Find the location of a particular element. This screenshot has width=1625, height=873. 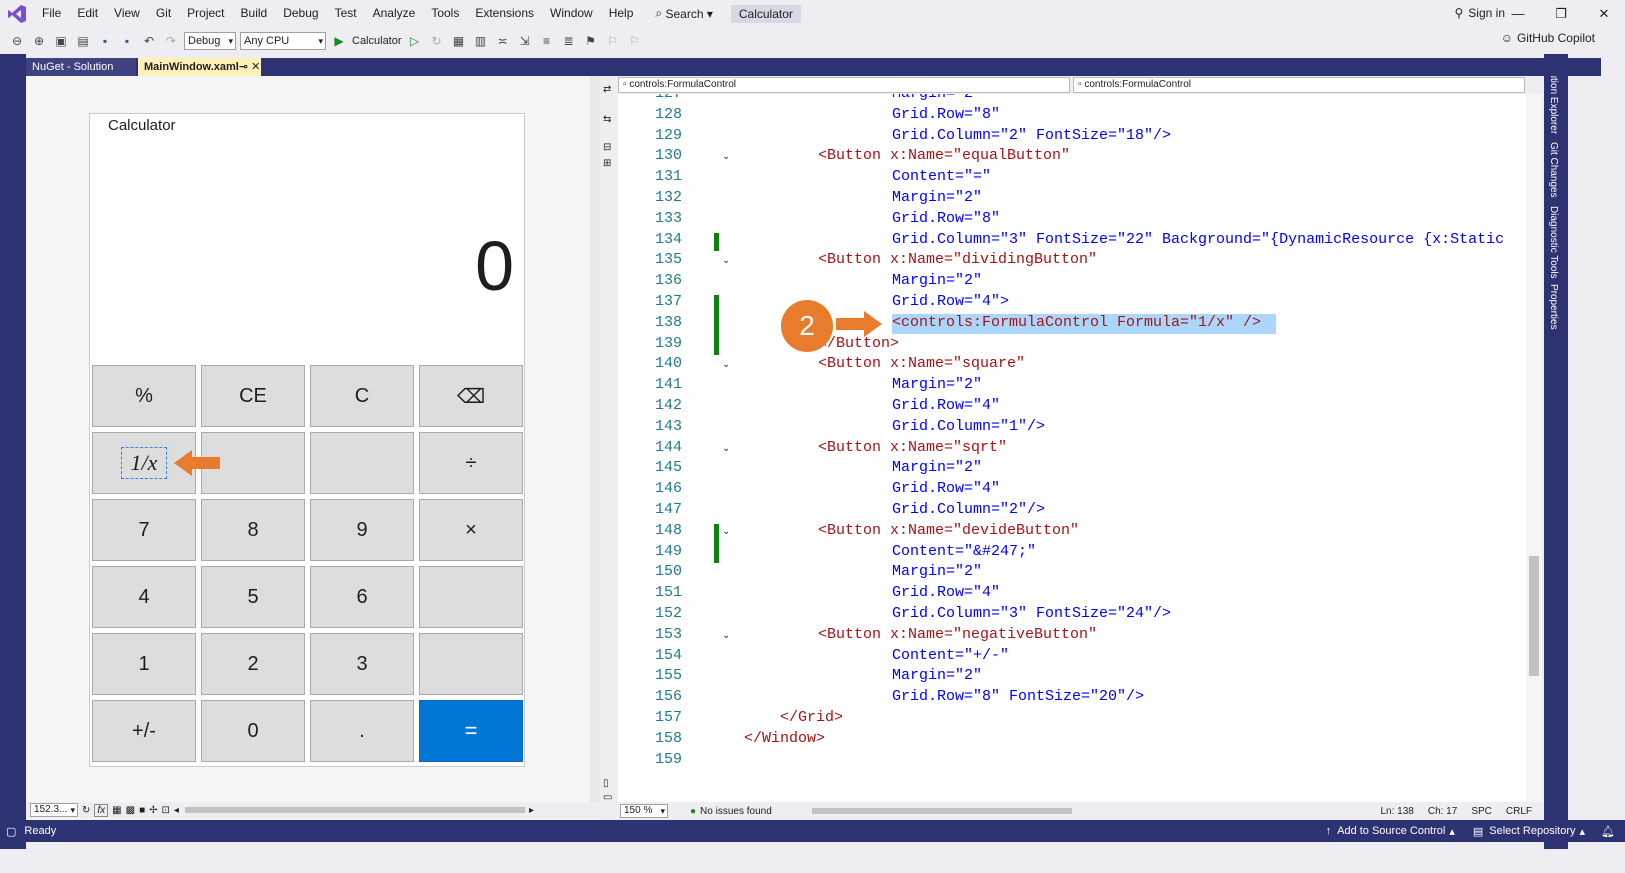

code-line: Grid.Column="2"/> is located at coordinates (968, 509).